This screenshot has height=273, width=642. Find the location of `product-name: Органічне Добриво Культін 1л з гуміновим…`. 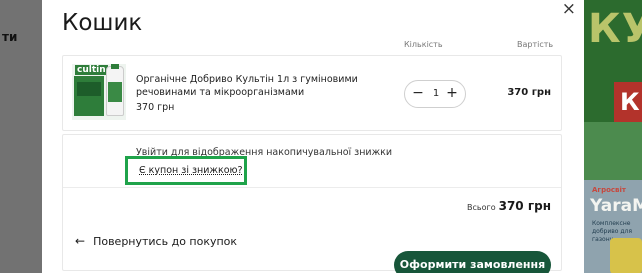

product-name: Органічне Добриво Культін 1л з гуміновим… is located at coordinates (261, 86).